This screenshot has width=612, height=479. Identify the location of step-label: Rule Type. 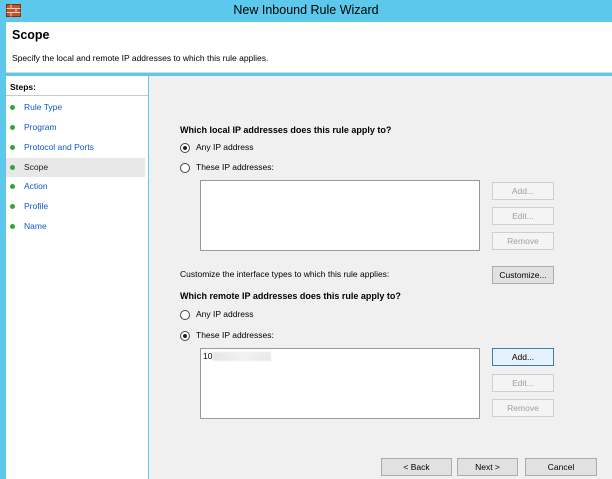
(43, 107).